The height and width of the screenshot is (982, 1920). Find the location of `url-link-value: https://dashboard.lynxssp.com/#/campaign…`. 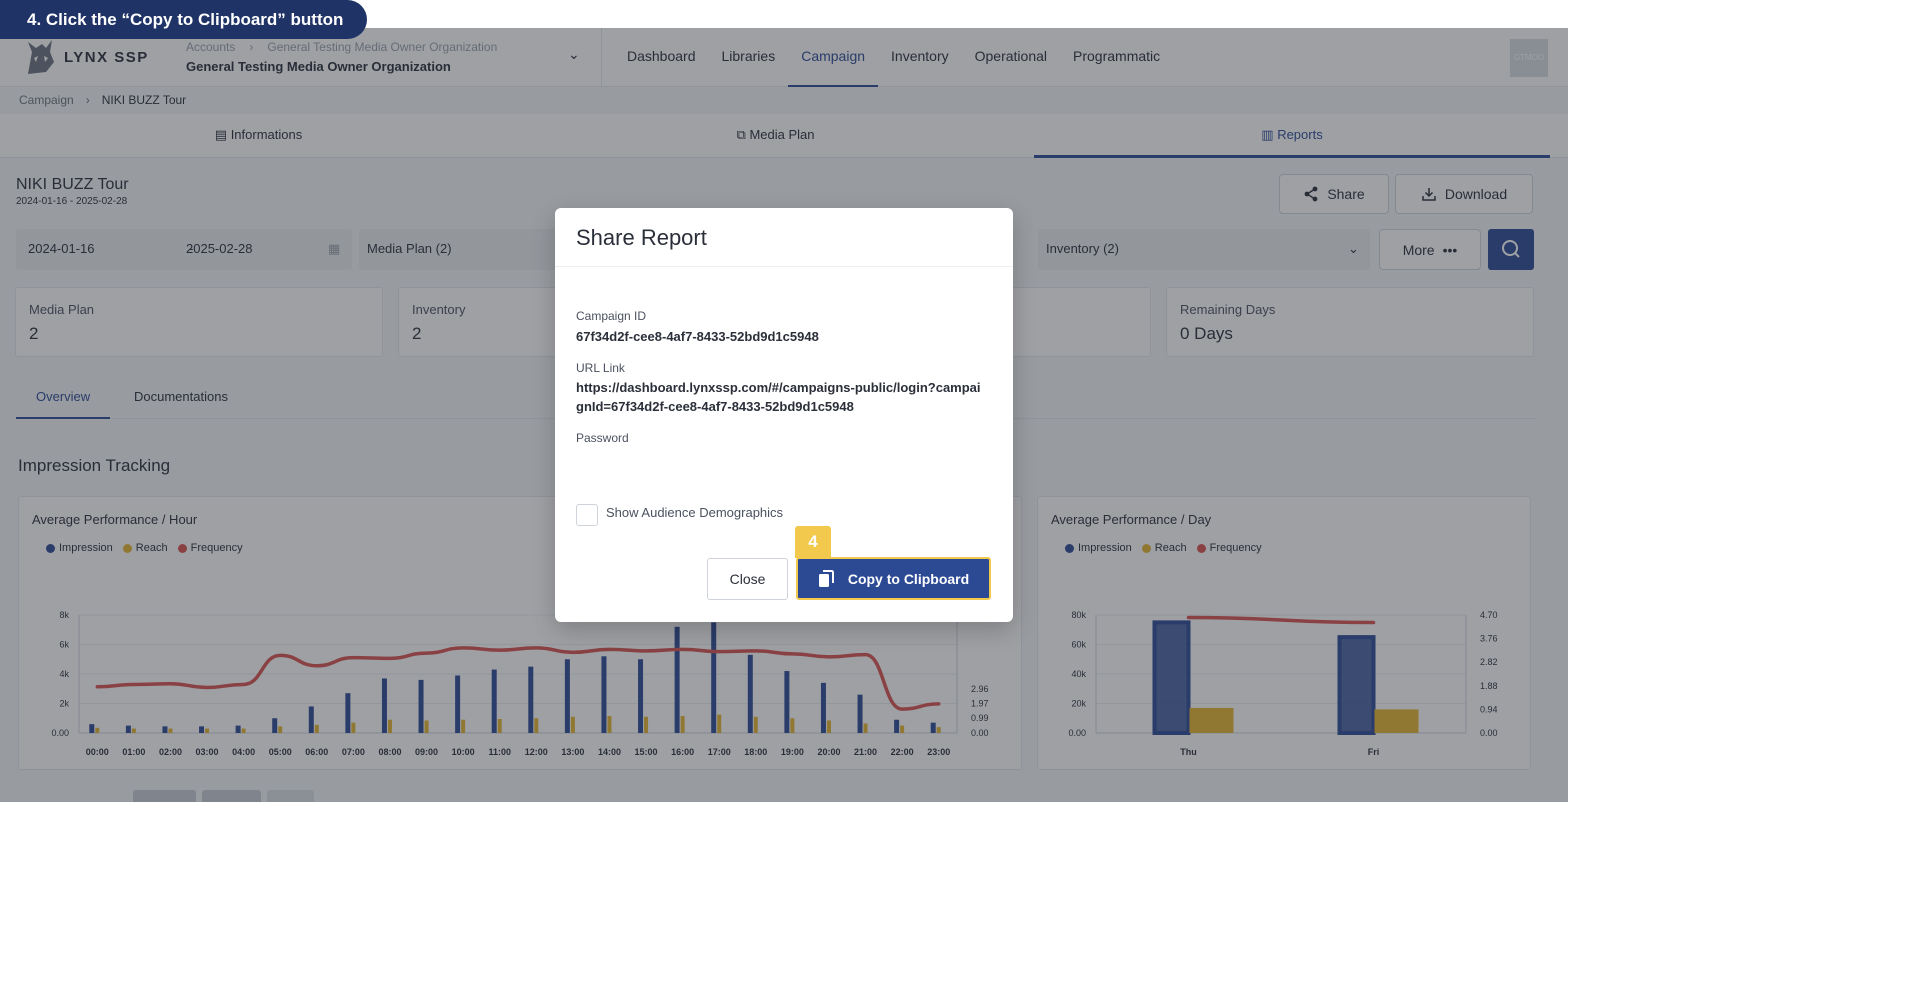

url-link-value: https://dashboard.lynxssp.com/#/campaign… is located at coordinates (778, 397).